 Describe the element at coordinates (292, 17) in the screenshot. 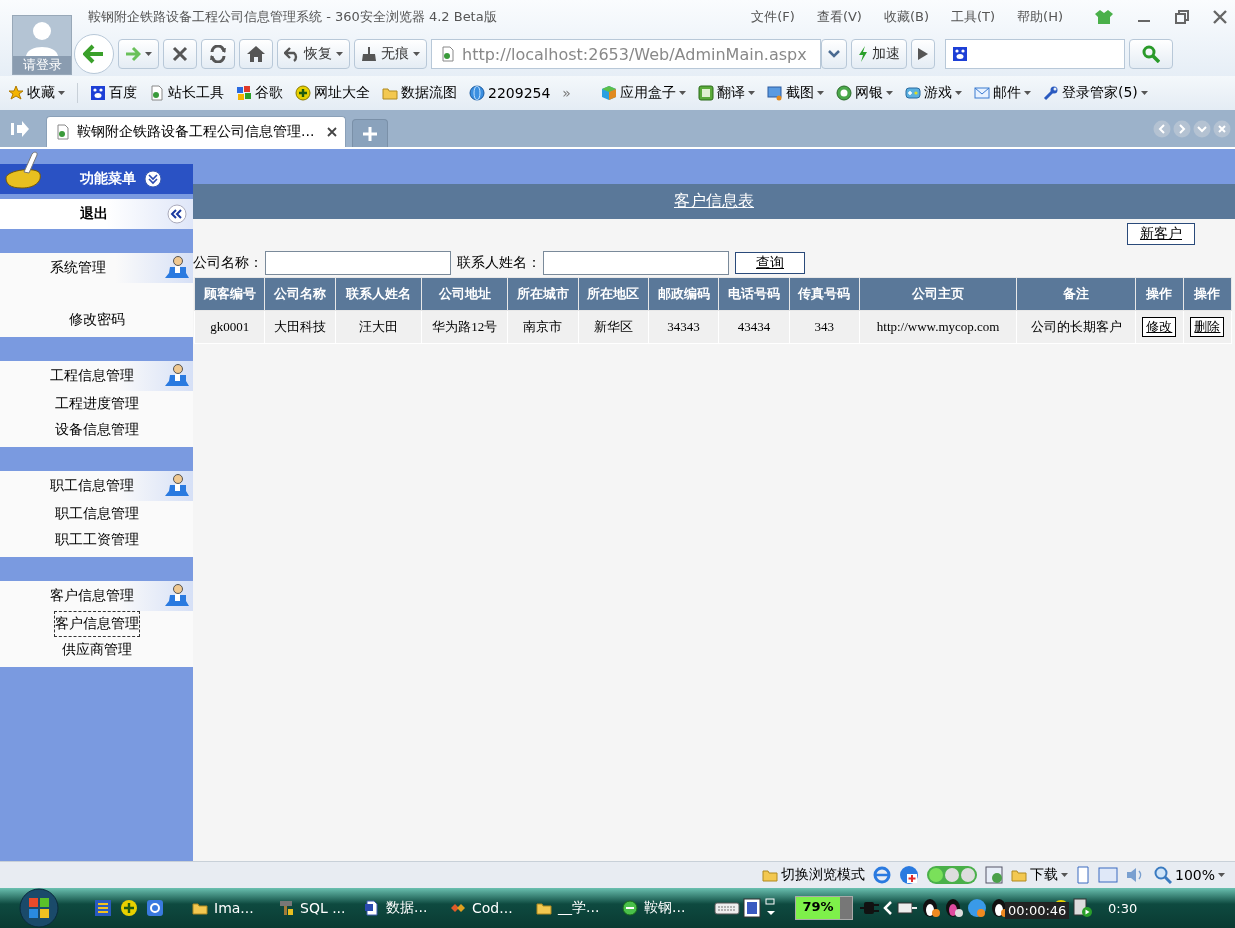

I see `window-title: 鞍钢附企铁路设备工程公司信息管理系统 - 360安全浏览器 4.2 Beta版` at that location.